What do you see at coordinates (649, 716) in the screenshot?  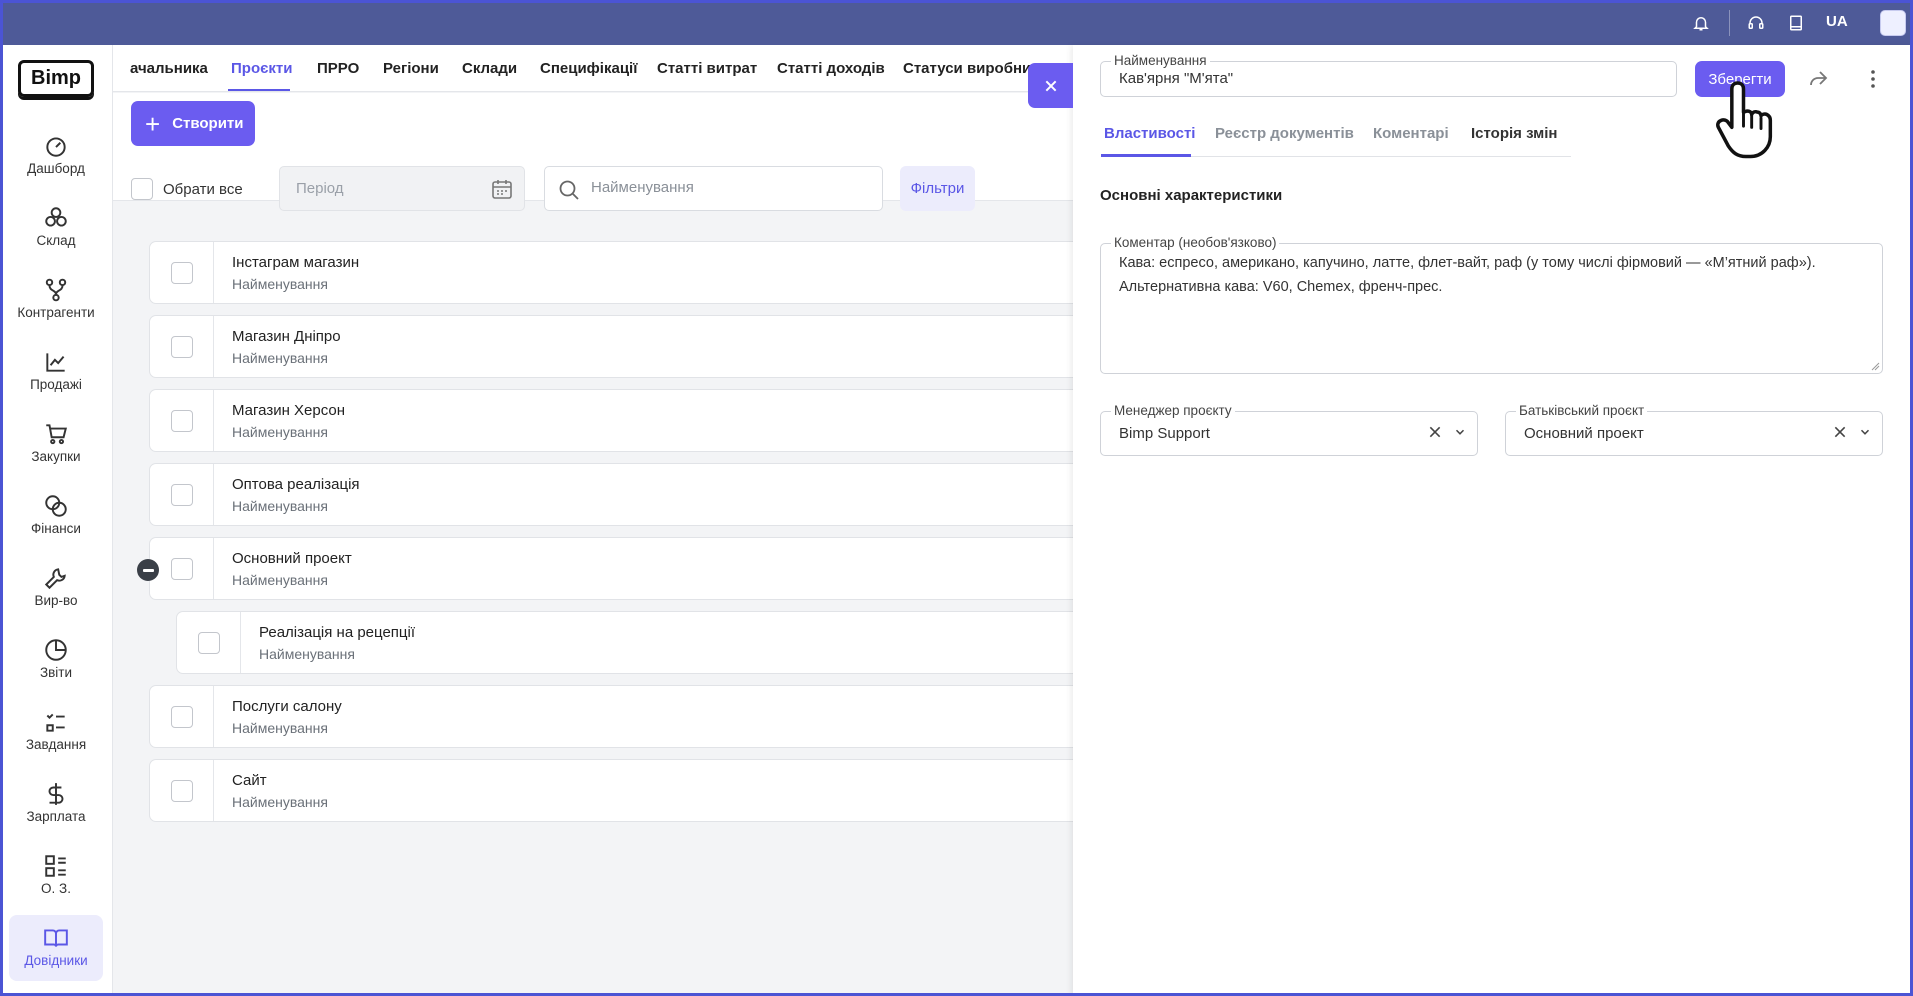 I see `list-item: Послуги салону Найменування` at bounding box center [649, 716].